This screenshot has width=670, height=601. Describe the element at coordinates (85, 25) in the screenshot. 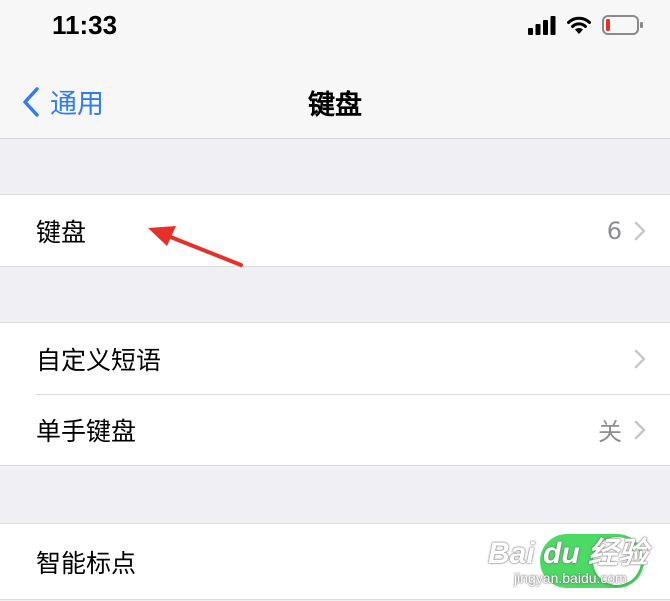

I see `status-time: 11:33` at that location.